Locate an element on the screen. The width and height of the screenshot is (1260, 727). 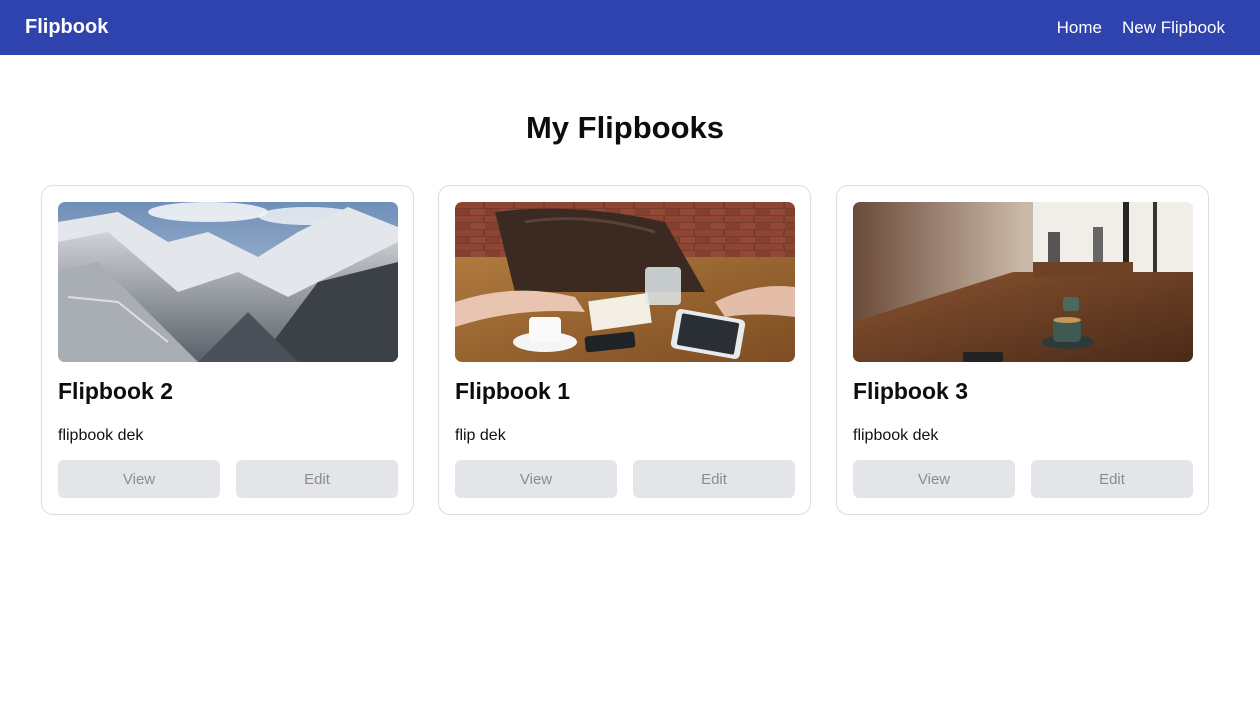
nav-link-new-flipbook: New Flipbook is located at coordinates (1173, 28).